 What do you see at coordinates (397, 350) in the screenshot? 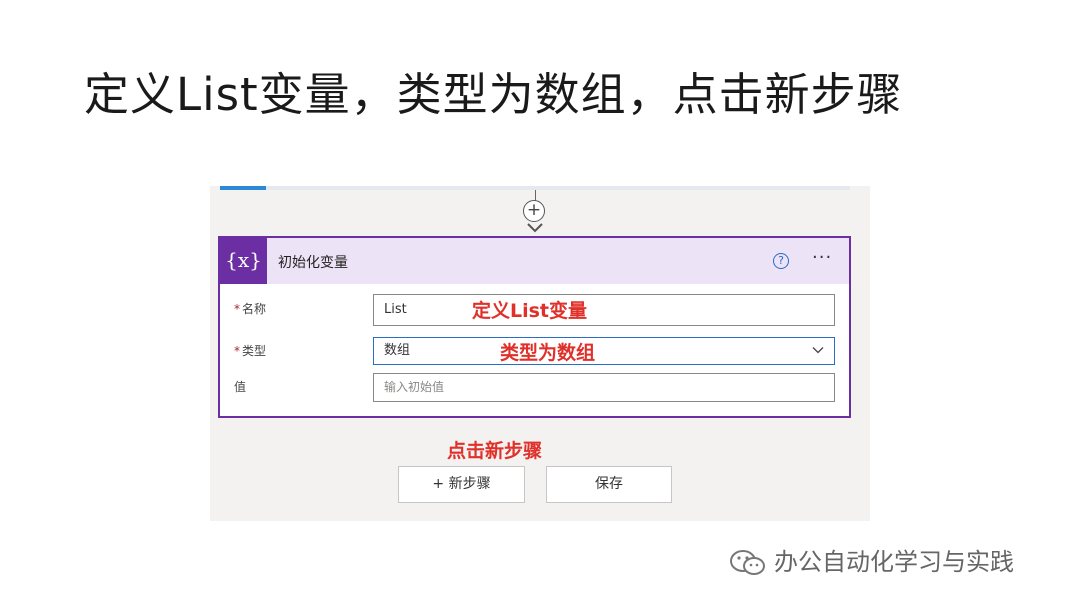
I see `type-select-value: 数组` at bounding box center [397, 350].